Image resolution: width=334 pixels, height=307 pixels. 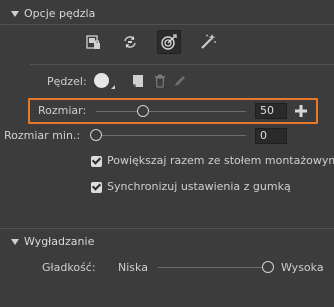 I want to click on image-lock-icon, so click(x=93, y=42).